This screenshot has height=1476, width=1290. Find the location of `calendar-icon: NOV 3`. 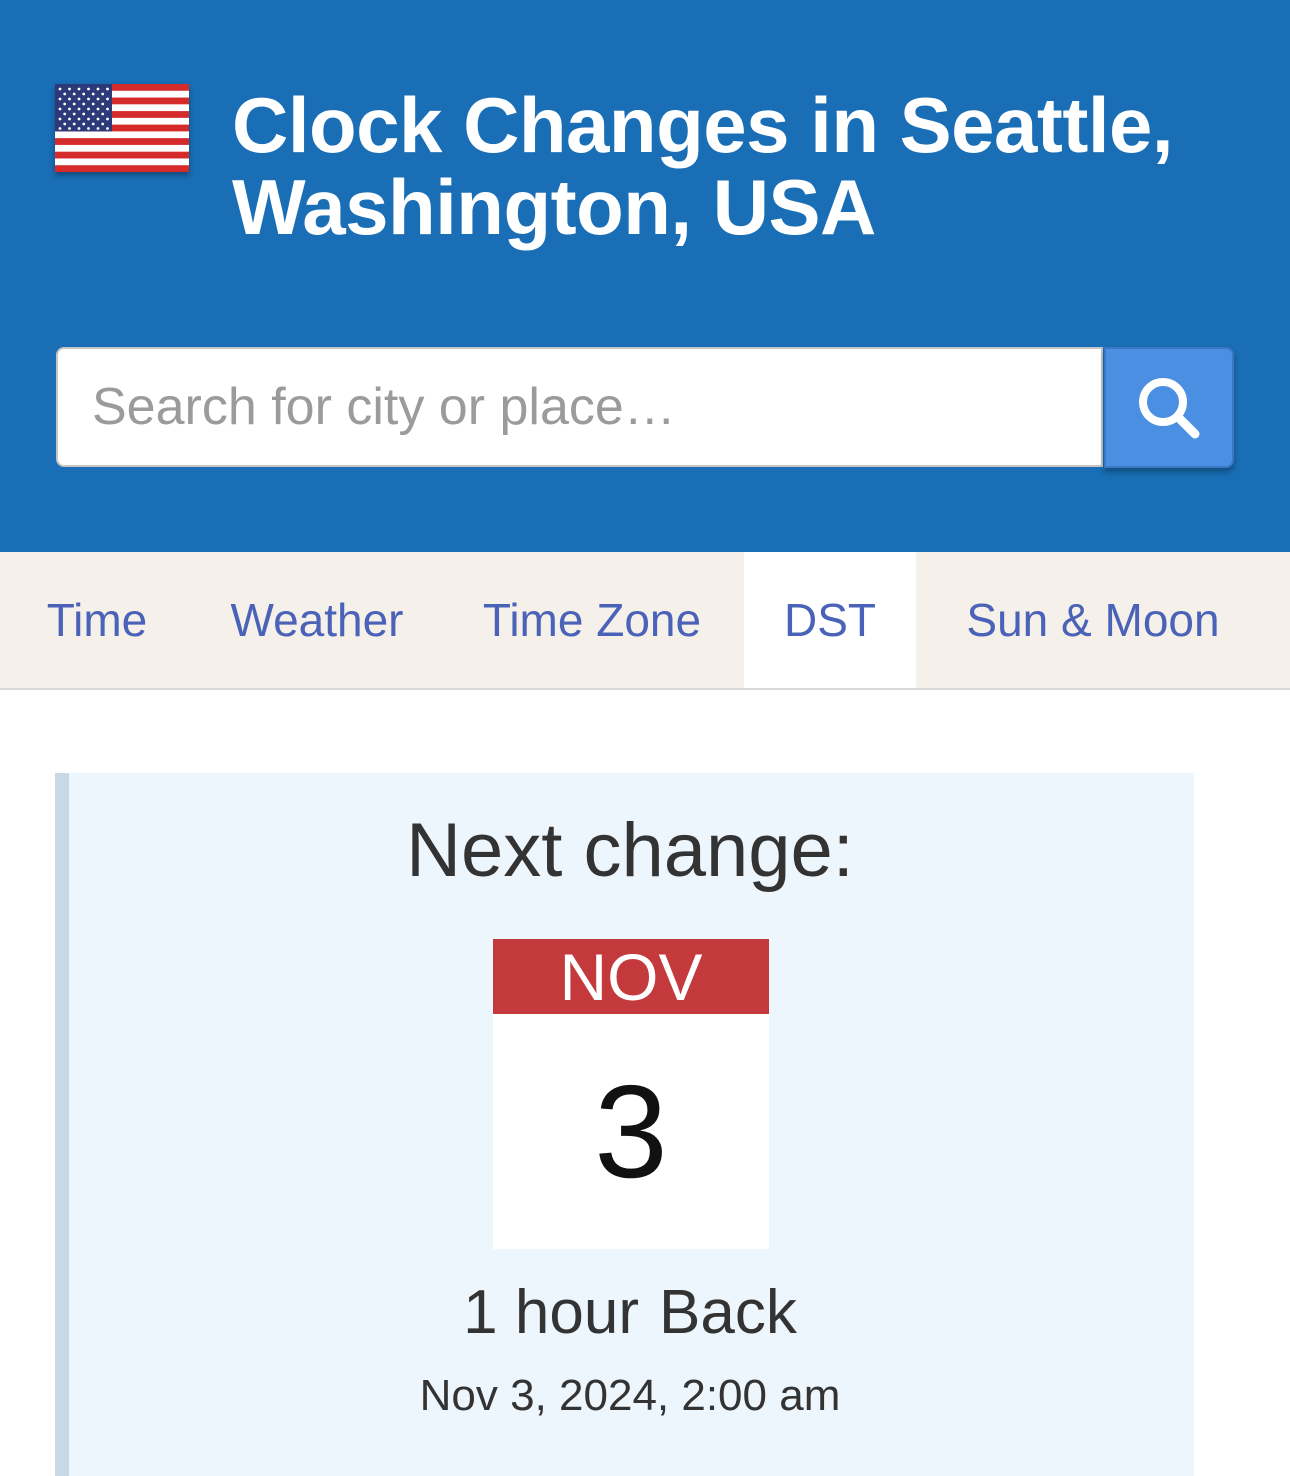

calendar-icon: NOV 3 is located at coordinates (631, 1094).